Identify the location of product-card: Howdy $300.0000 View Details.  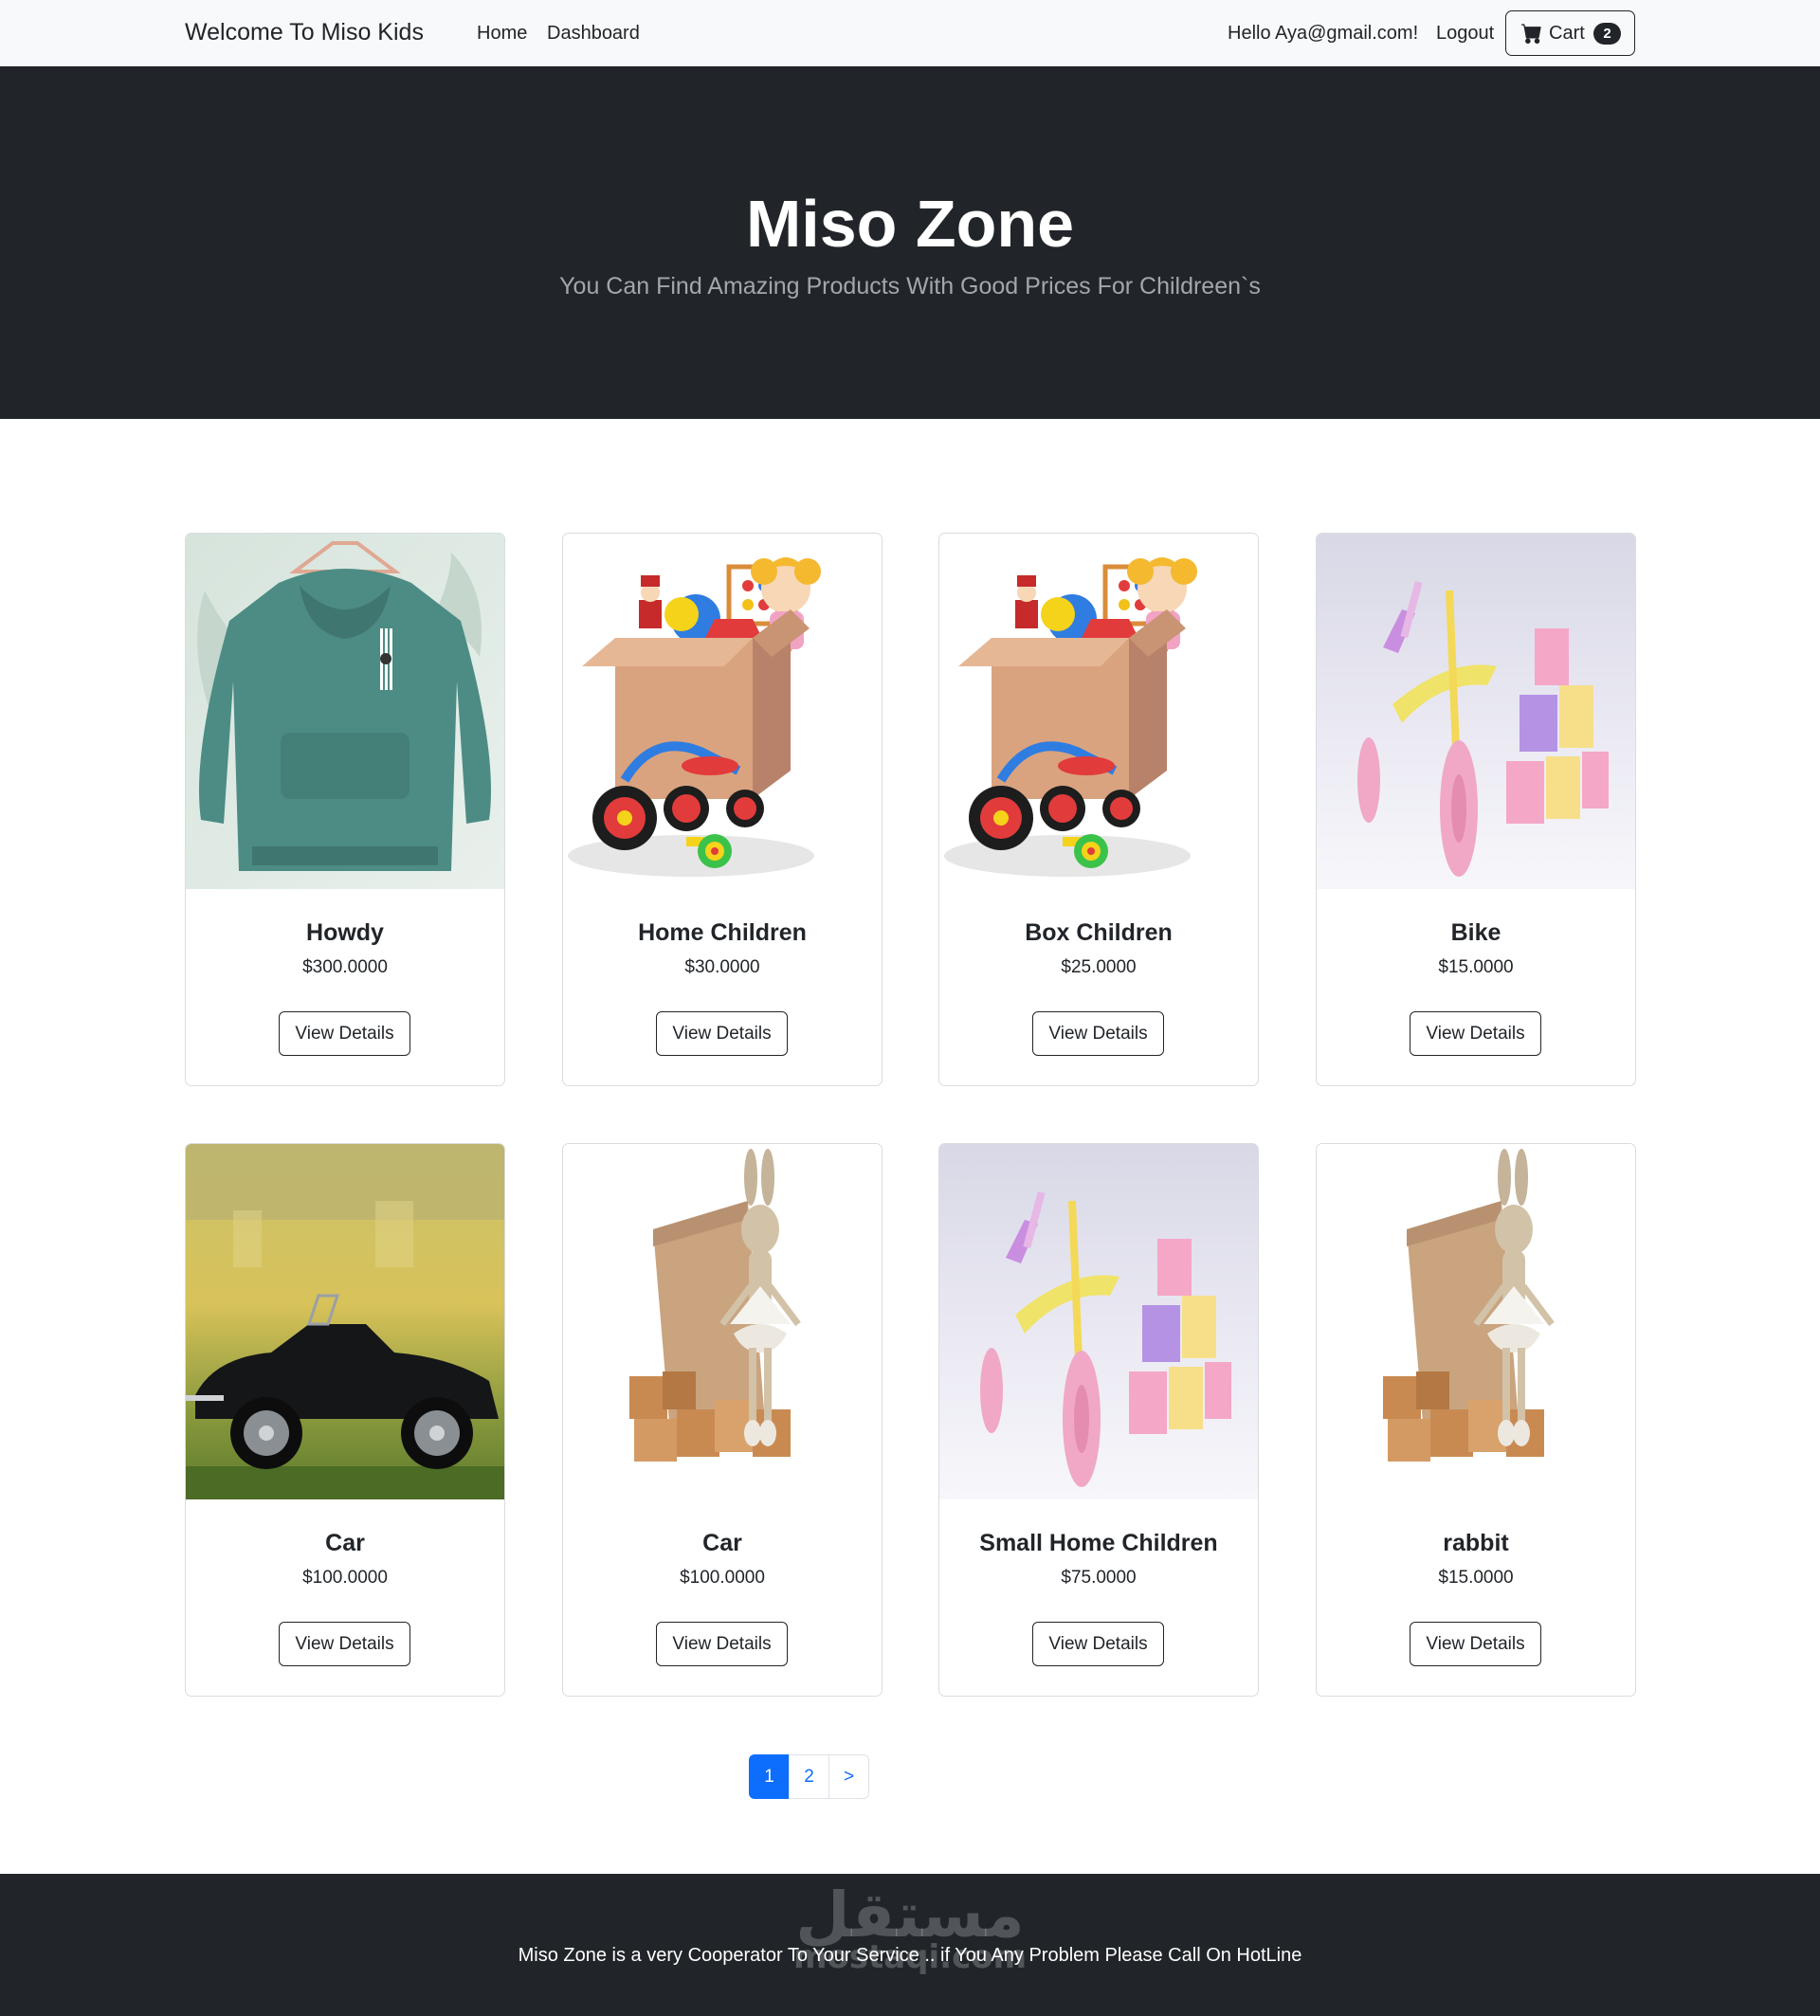
(345, 809).